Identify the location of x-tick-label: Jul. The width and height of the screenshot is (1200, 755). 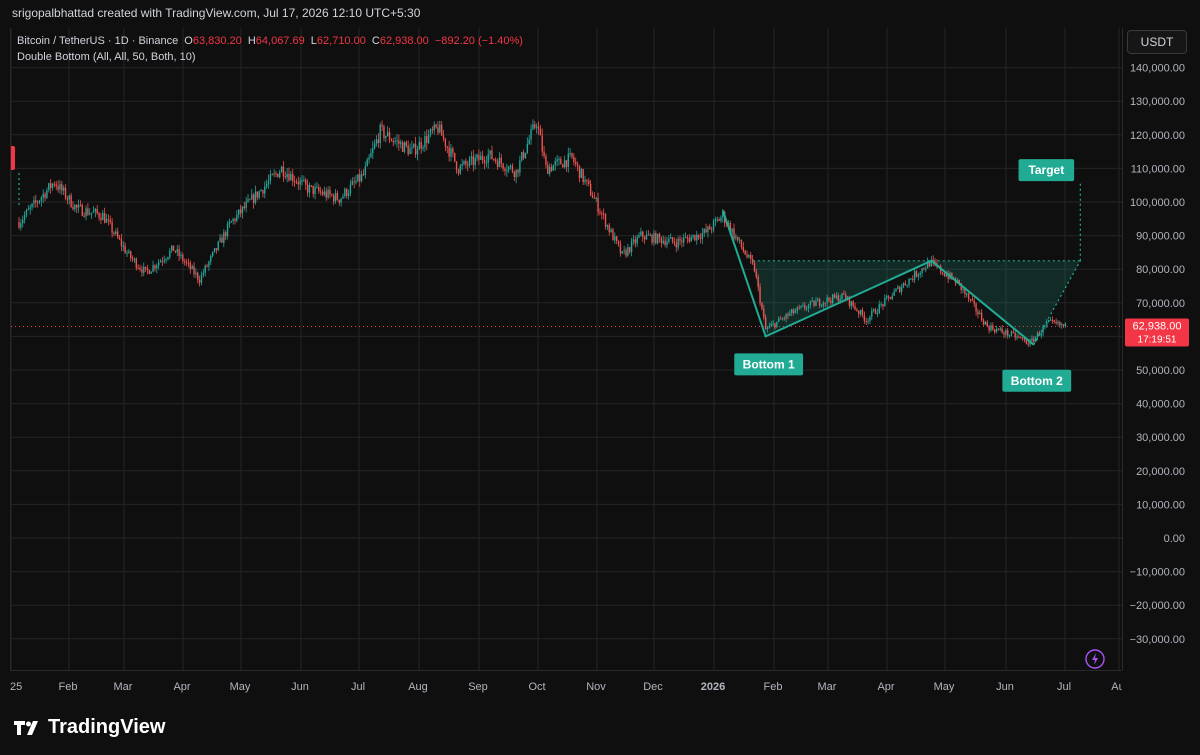
(358, 687).